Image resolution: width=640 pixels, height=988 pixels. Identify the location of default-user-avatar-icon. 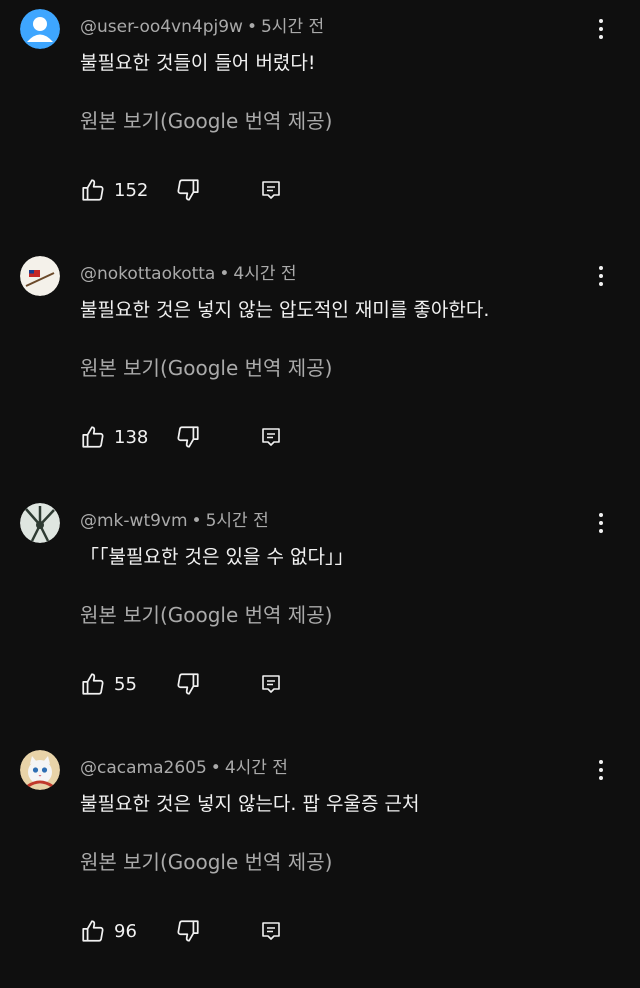
(40, 29).